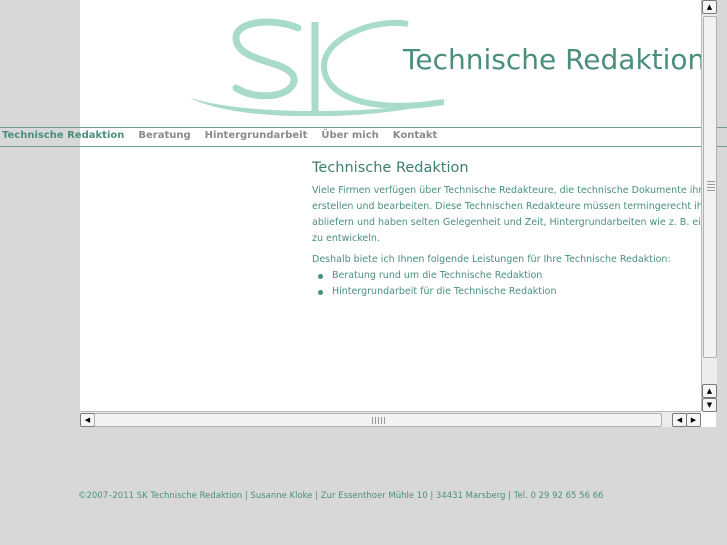 The width and height of the screenshot is (727, 545). What do you see at coordinates (390, 168) in the screenshot?
I see `content-heading: Technische Redaktion` at bounding box center [390, 168].